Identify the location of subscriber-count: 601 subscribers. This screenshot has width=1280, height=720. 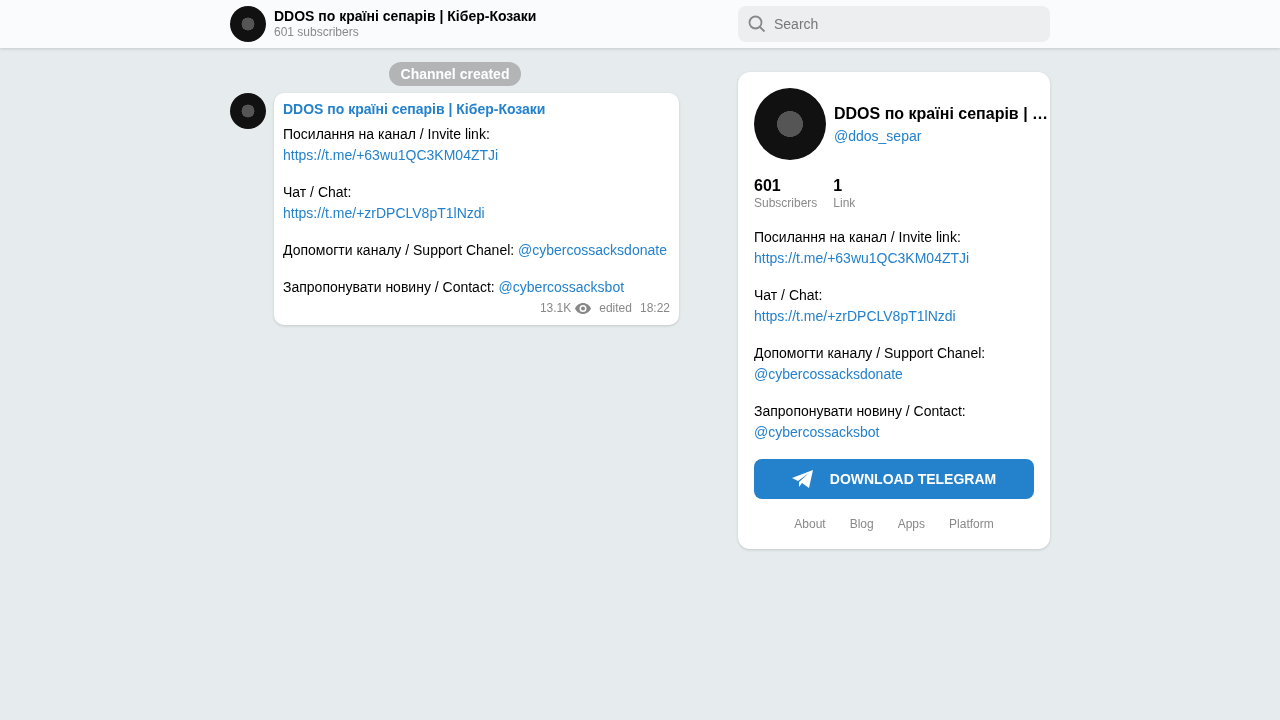
(317, 32).